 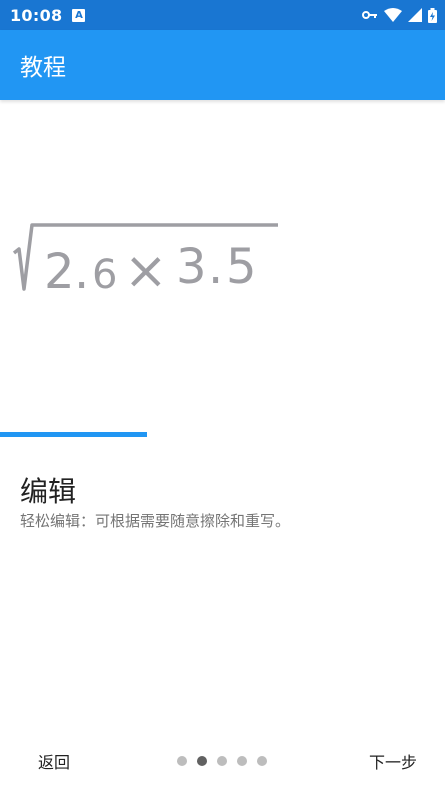 I want to click on page-indicator, so click(x=222, y=761).